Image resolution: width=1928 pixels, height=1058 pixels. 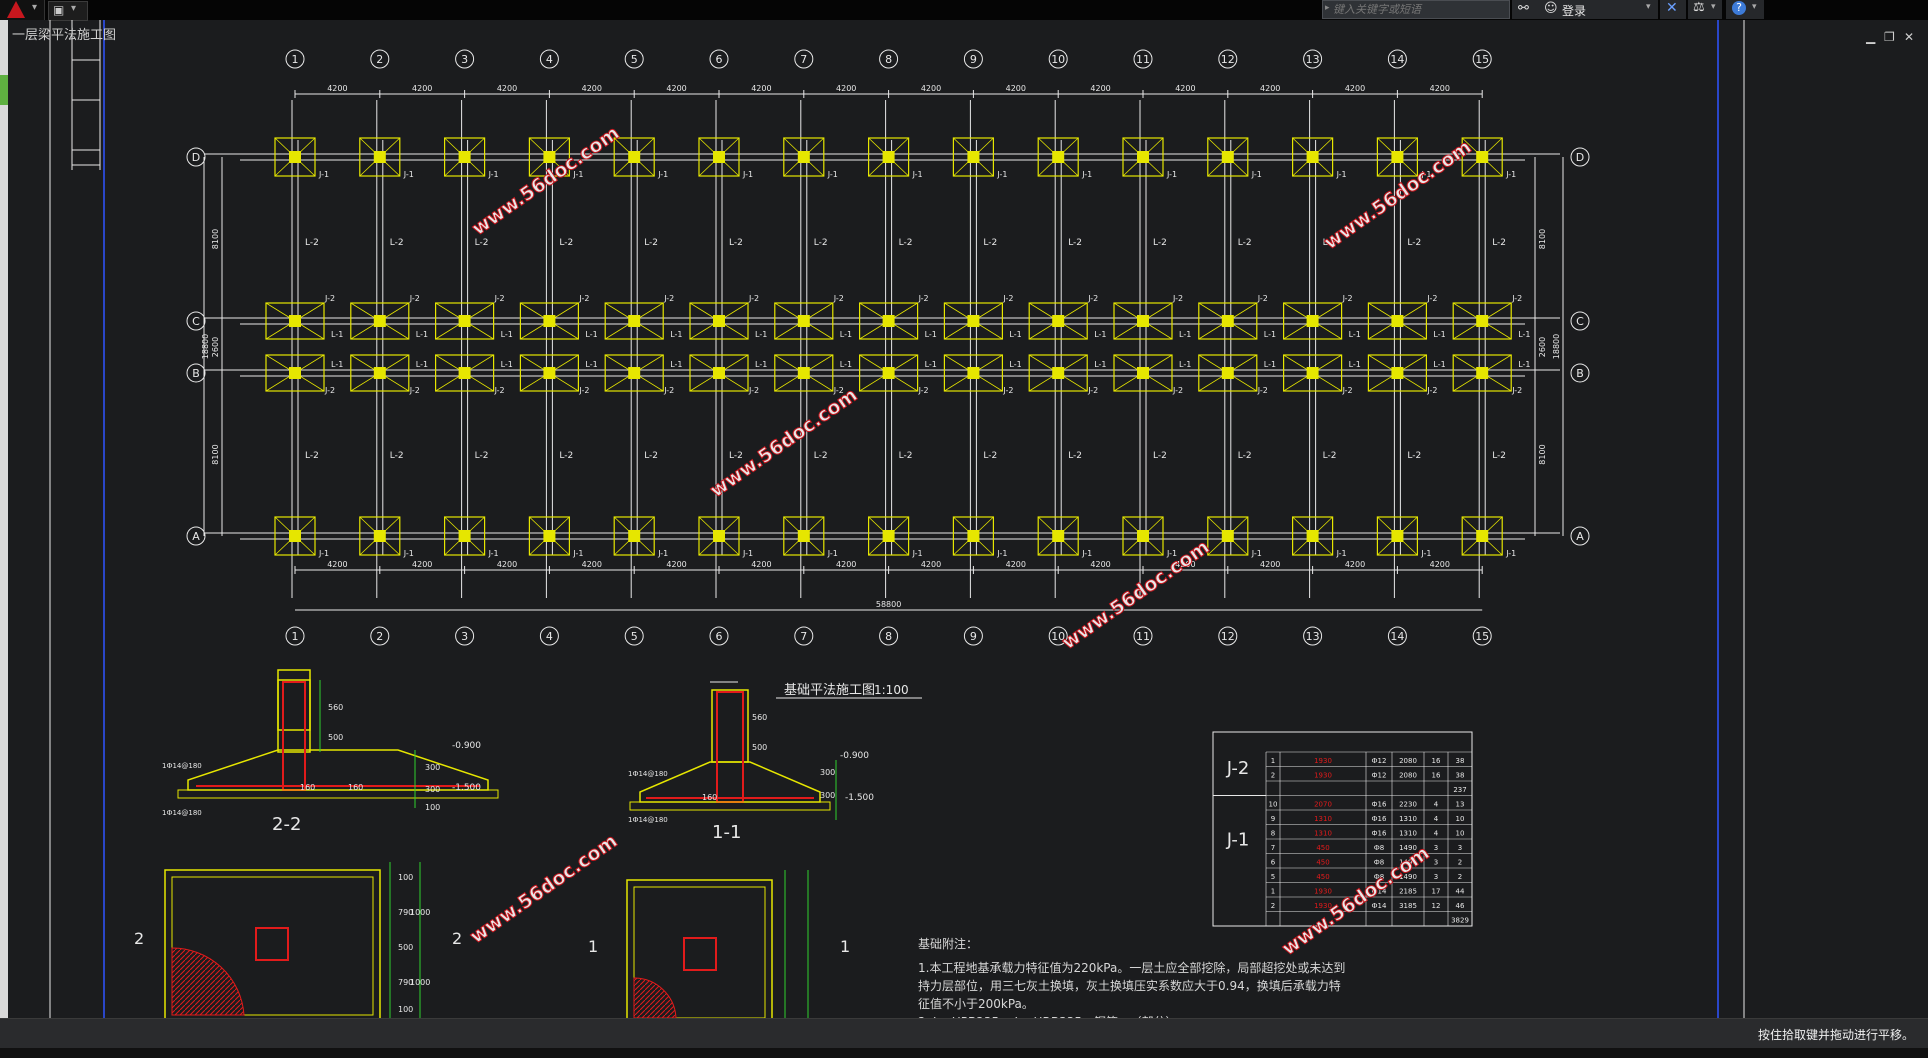 I want to click on binoculars-icon: ⚯, so click(x=1523, y=8).